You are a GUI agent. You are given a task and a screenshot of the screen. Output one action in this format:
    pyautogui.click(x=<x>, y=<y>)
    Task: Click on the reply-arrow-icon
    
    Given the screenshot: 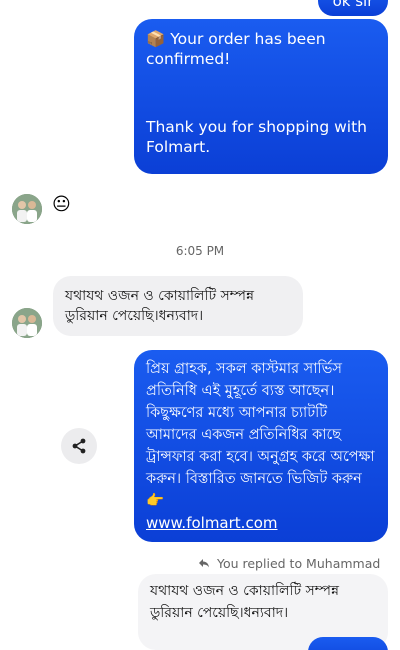 What is the action you would take?
    pyautogui.click(x=204, y=563)
    